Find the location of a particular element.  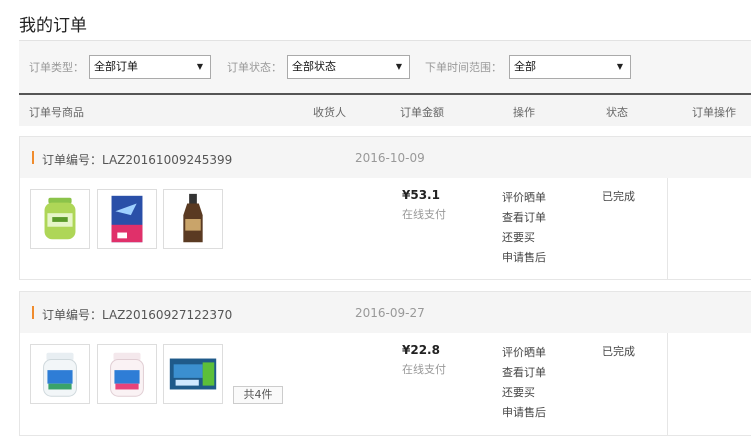

product-thumbnail-green-gum-bottle is located at coordinates (60, 219).